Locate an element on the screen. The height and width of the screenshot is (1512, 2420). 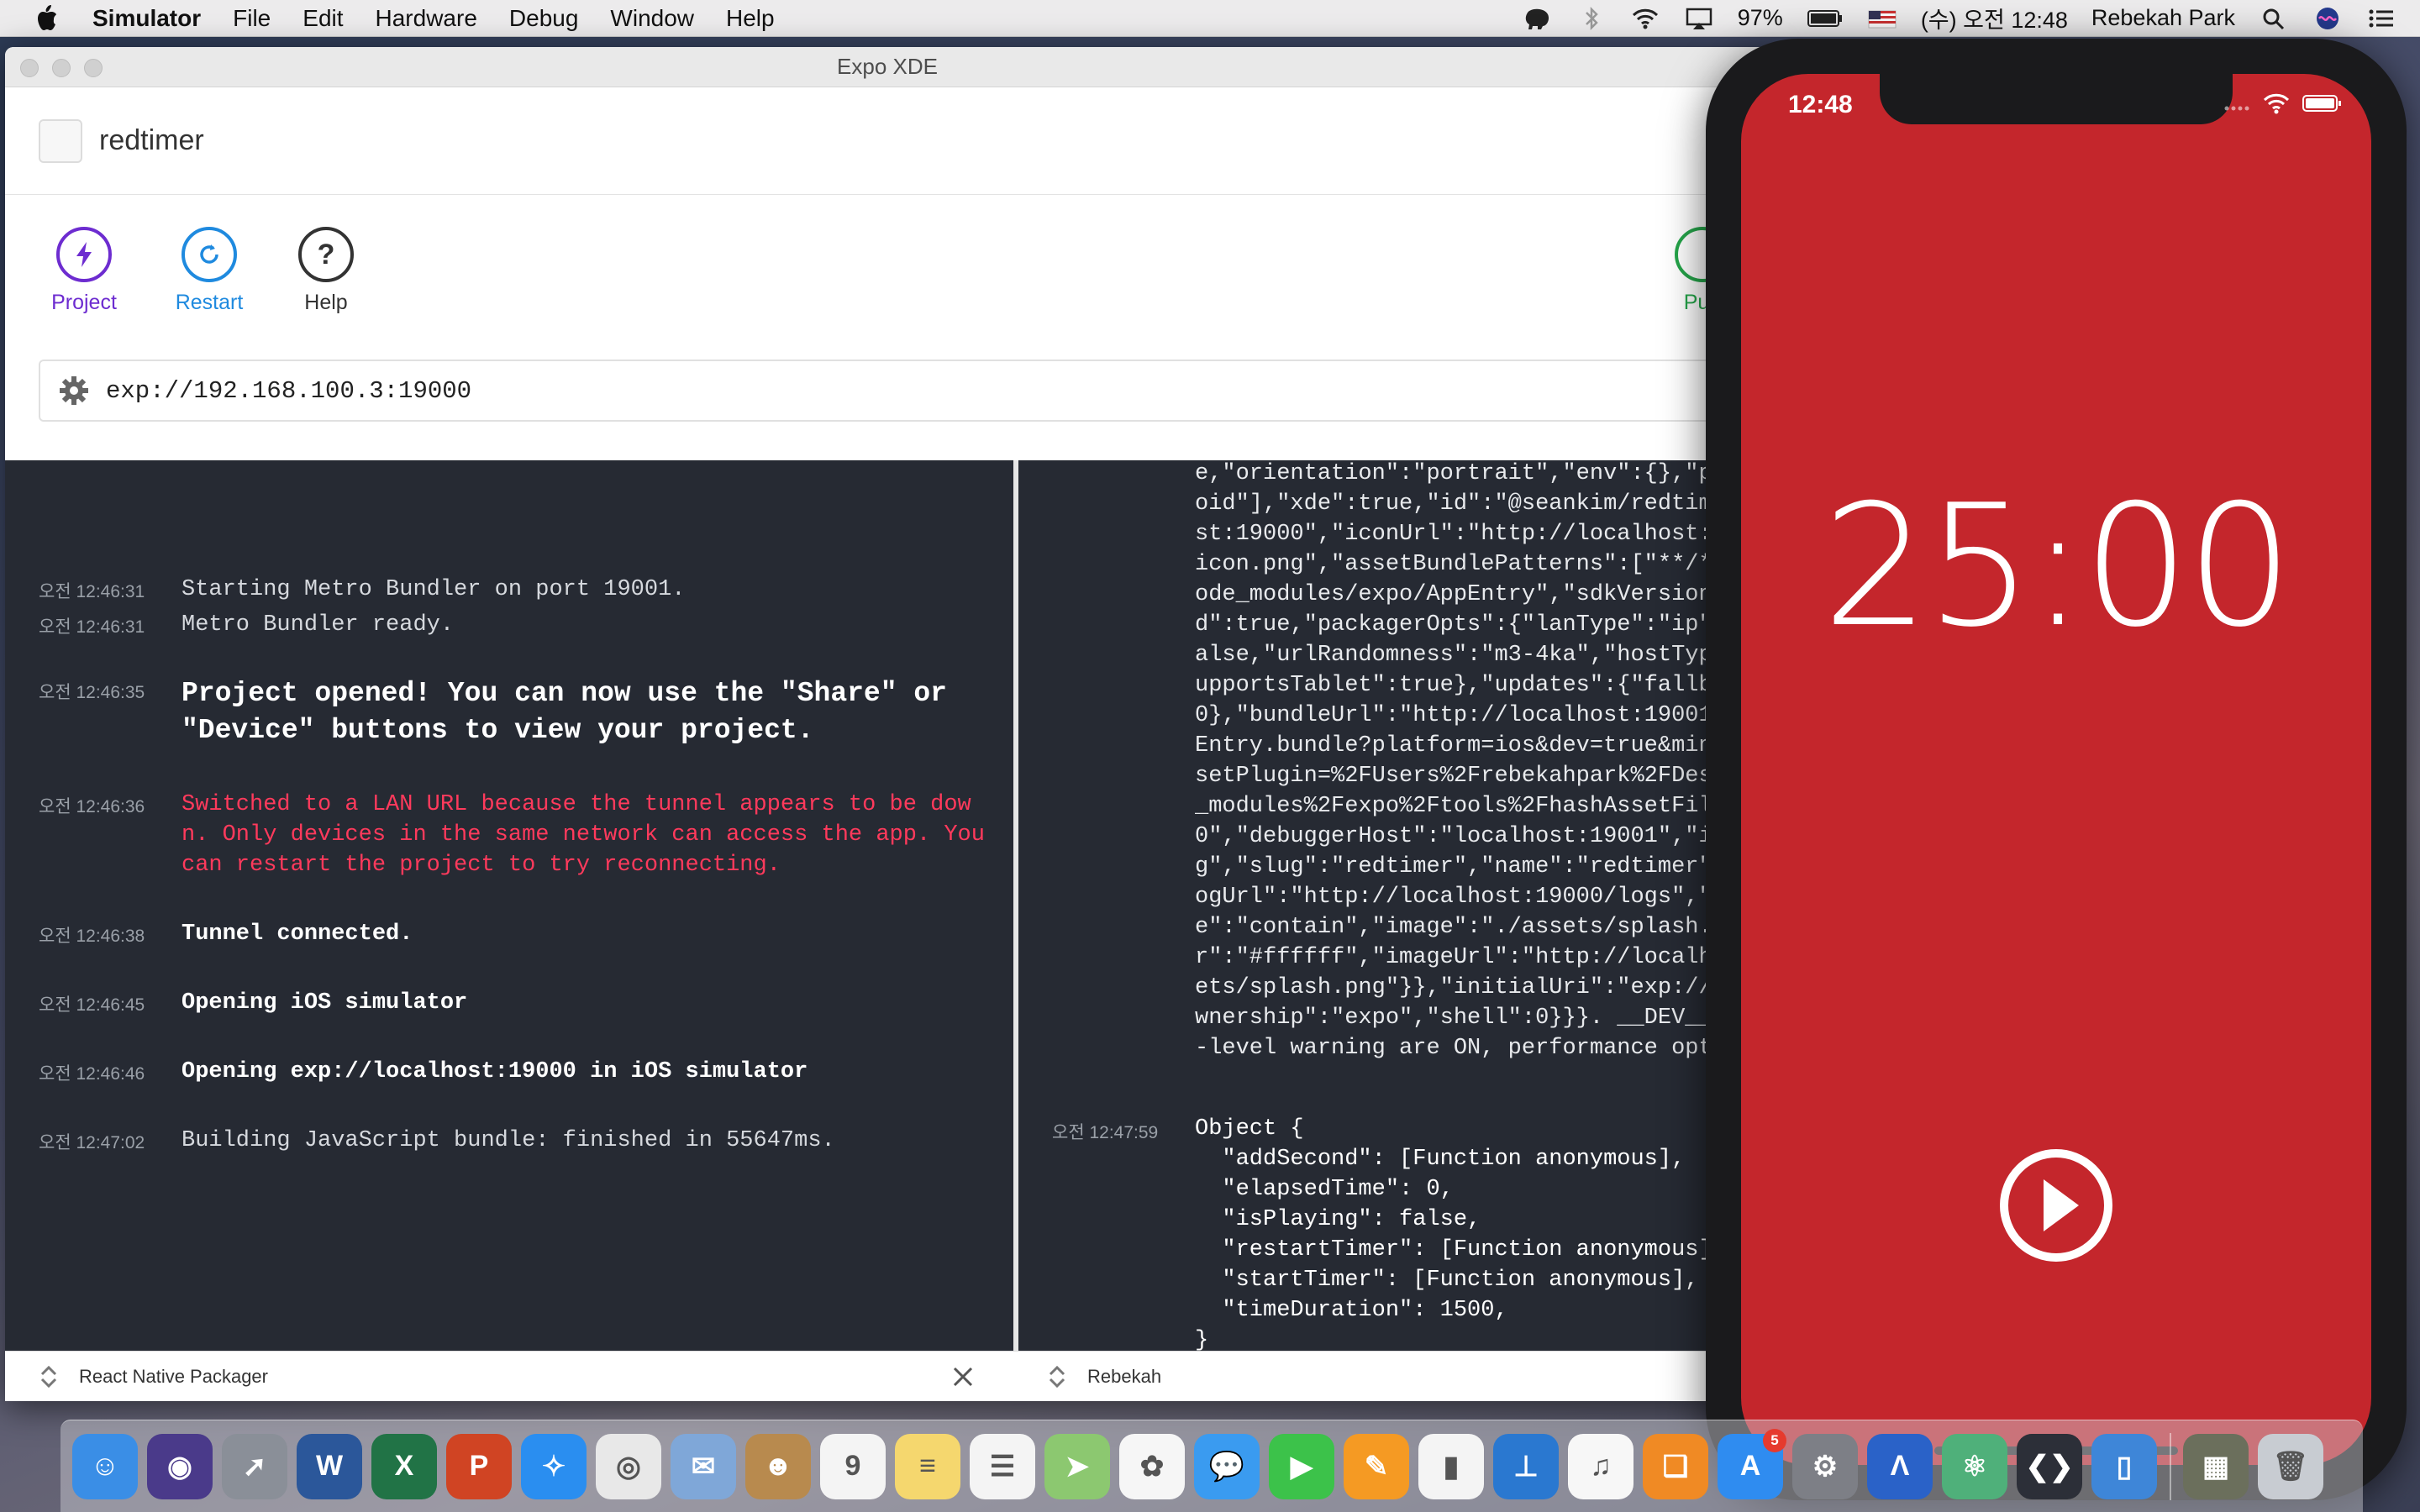
mail-eagle-icon: ✉ is located at coordinates (704, 1466).